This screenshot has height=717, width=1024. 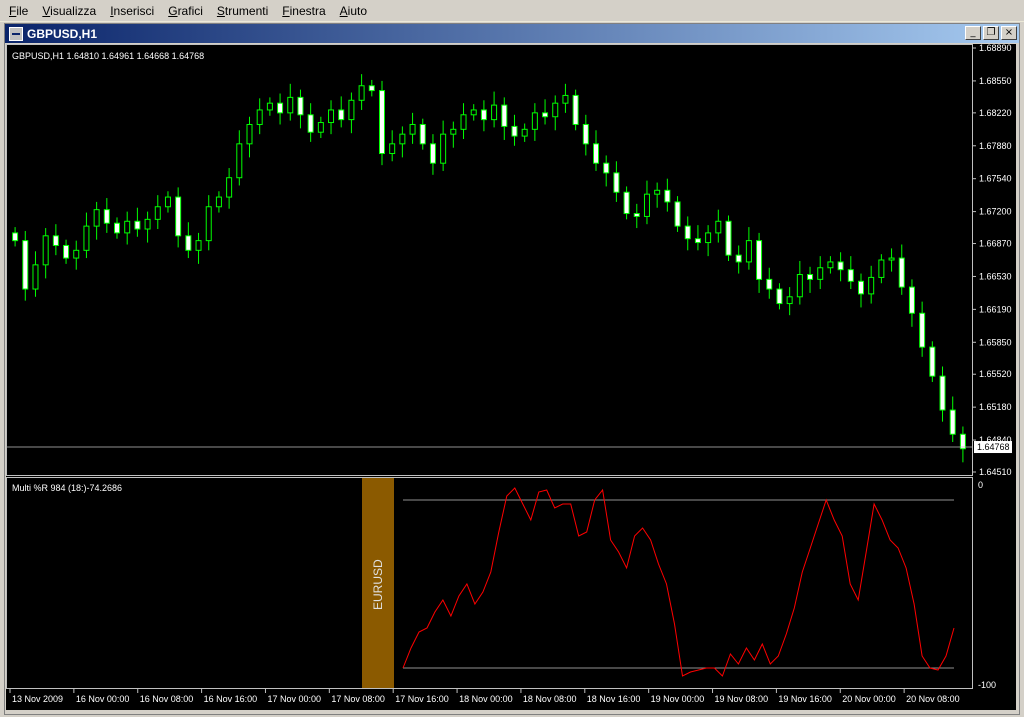 I want to click on restore-icon: ❐, so click(x=991, y=32).